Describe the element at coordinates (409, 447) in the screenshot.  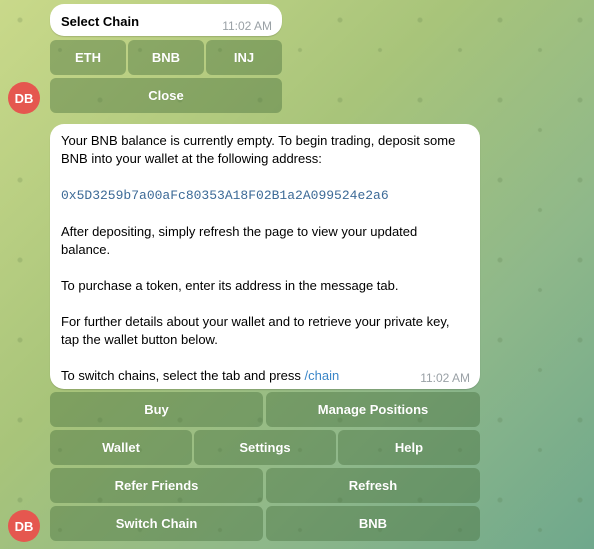
I see `help-button: Help` at that location.